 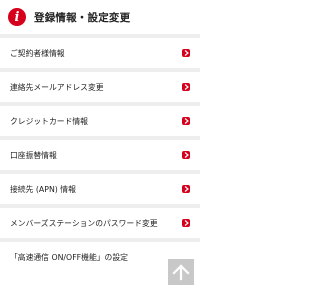 I want to click on arrow-up-icon, so click(x=181, y=272).